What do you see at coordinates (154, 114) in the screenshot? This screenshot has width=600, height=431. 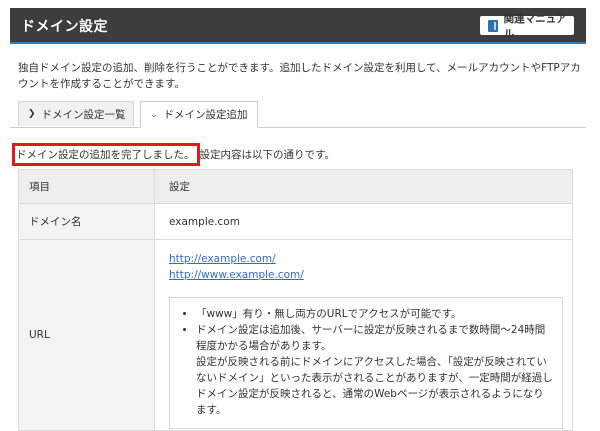 I see `chevron-down-icon: ⌄` at bounding box center [154, 114].